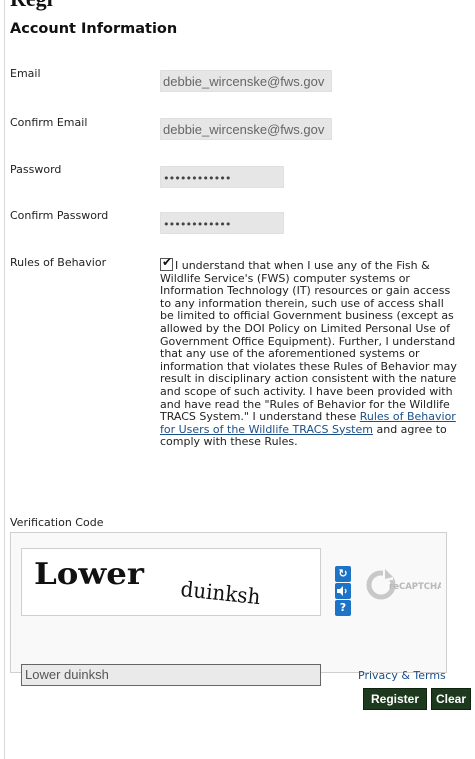 This screenshot has width=475, height=759. What do you see at coordinates (171, 675) in the screenshot?
I see `captcha-response-input: Lower duinksh` at bounding box center [171, 675].